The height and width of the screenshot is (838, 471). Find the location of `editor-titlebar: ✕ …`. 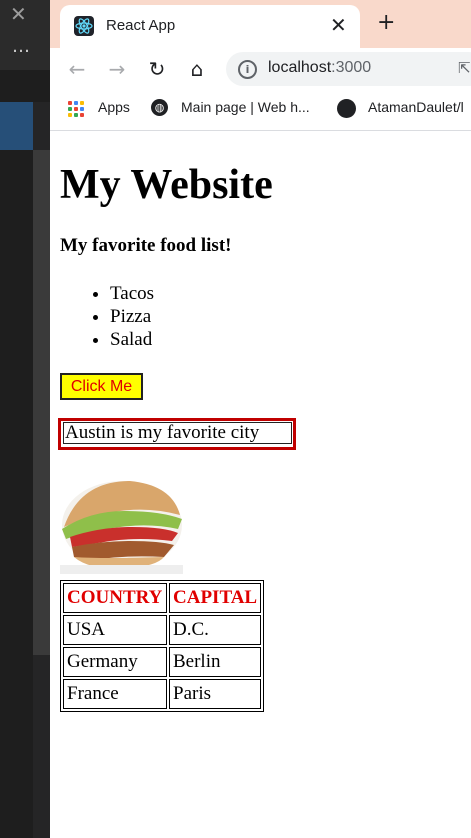

editor-titlebar: ✕ … is located at coordinates (25, 35).